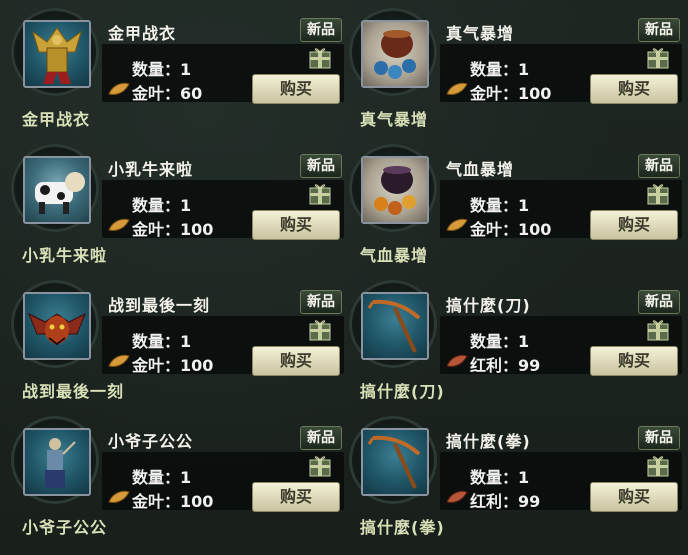 This screenshot has width=688, height=555. Describe the element at coordinates (151, 441) in the screenshot. I see `item-name: 小爷子公公` at that location.